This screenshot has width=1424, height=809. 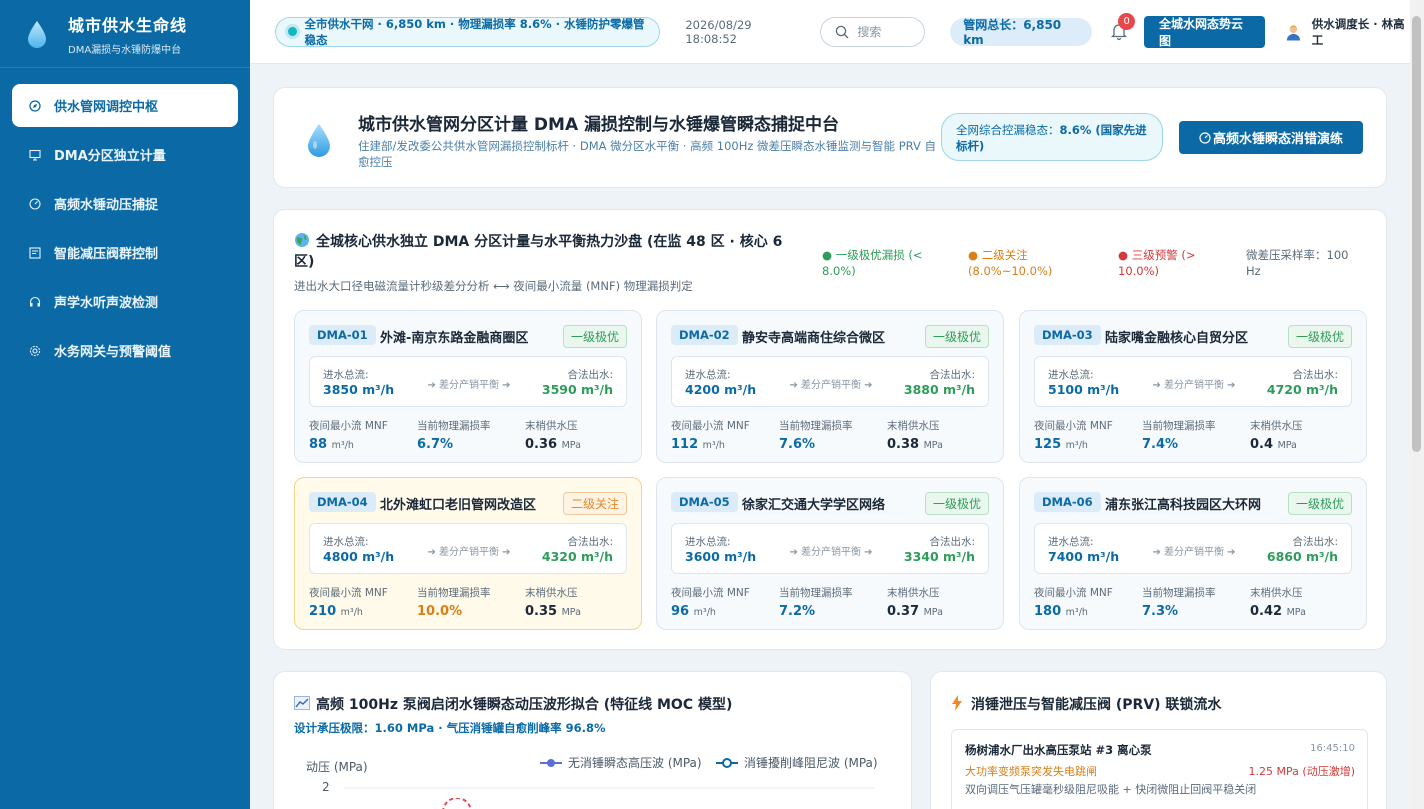 I want to click on mnf-value-row: 180 m³/h, so click(x=1073, y=611).